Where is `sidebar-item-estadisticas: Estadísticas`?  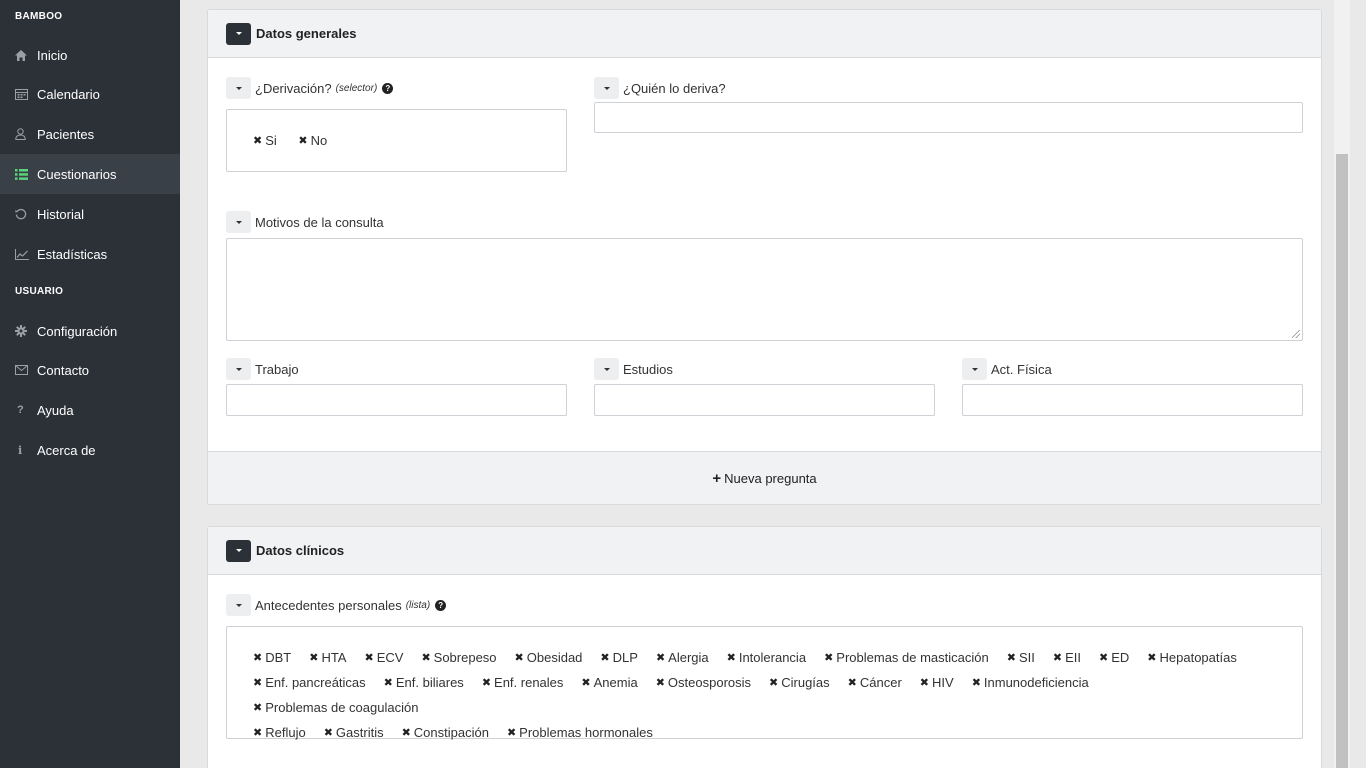 sidebar-item-estadisticas: Estadísticas is located at coordinates (90, 254).